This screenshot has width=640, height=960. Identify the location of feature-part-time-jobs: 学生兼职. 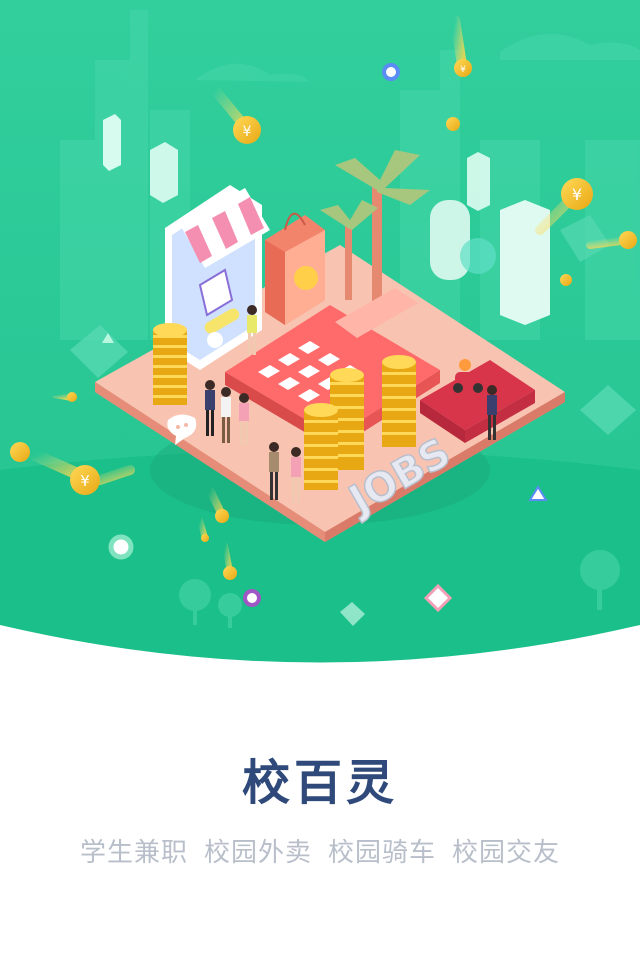
(133, 853).